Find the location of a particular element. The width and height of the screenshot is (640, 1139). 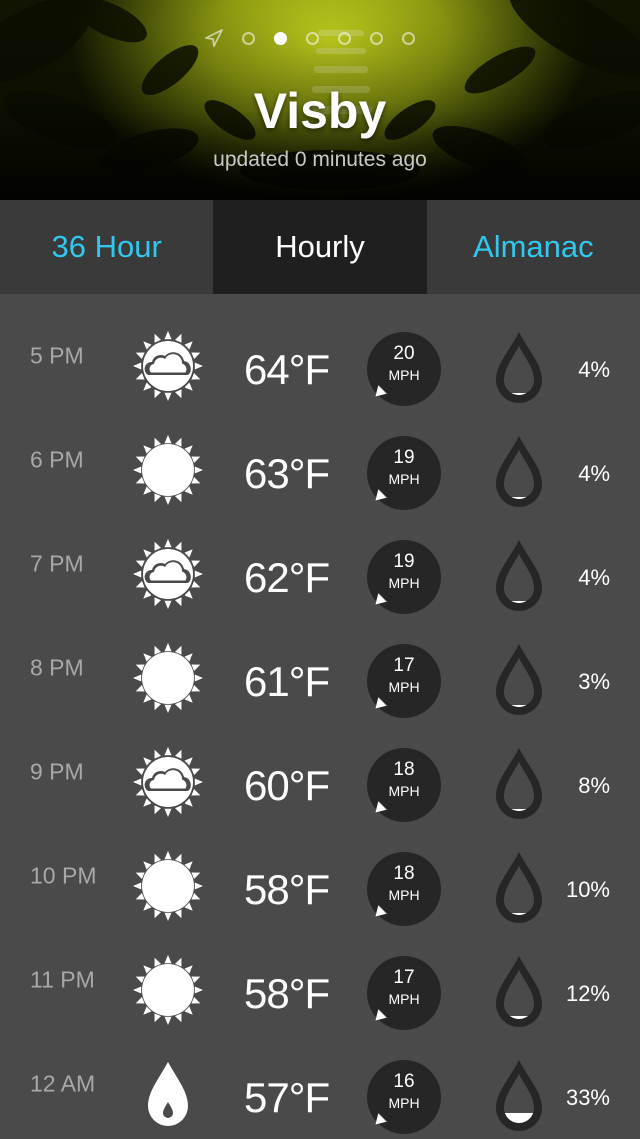

tab-hourly: Hourly is located at coordinates (320, 247).